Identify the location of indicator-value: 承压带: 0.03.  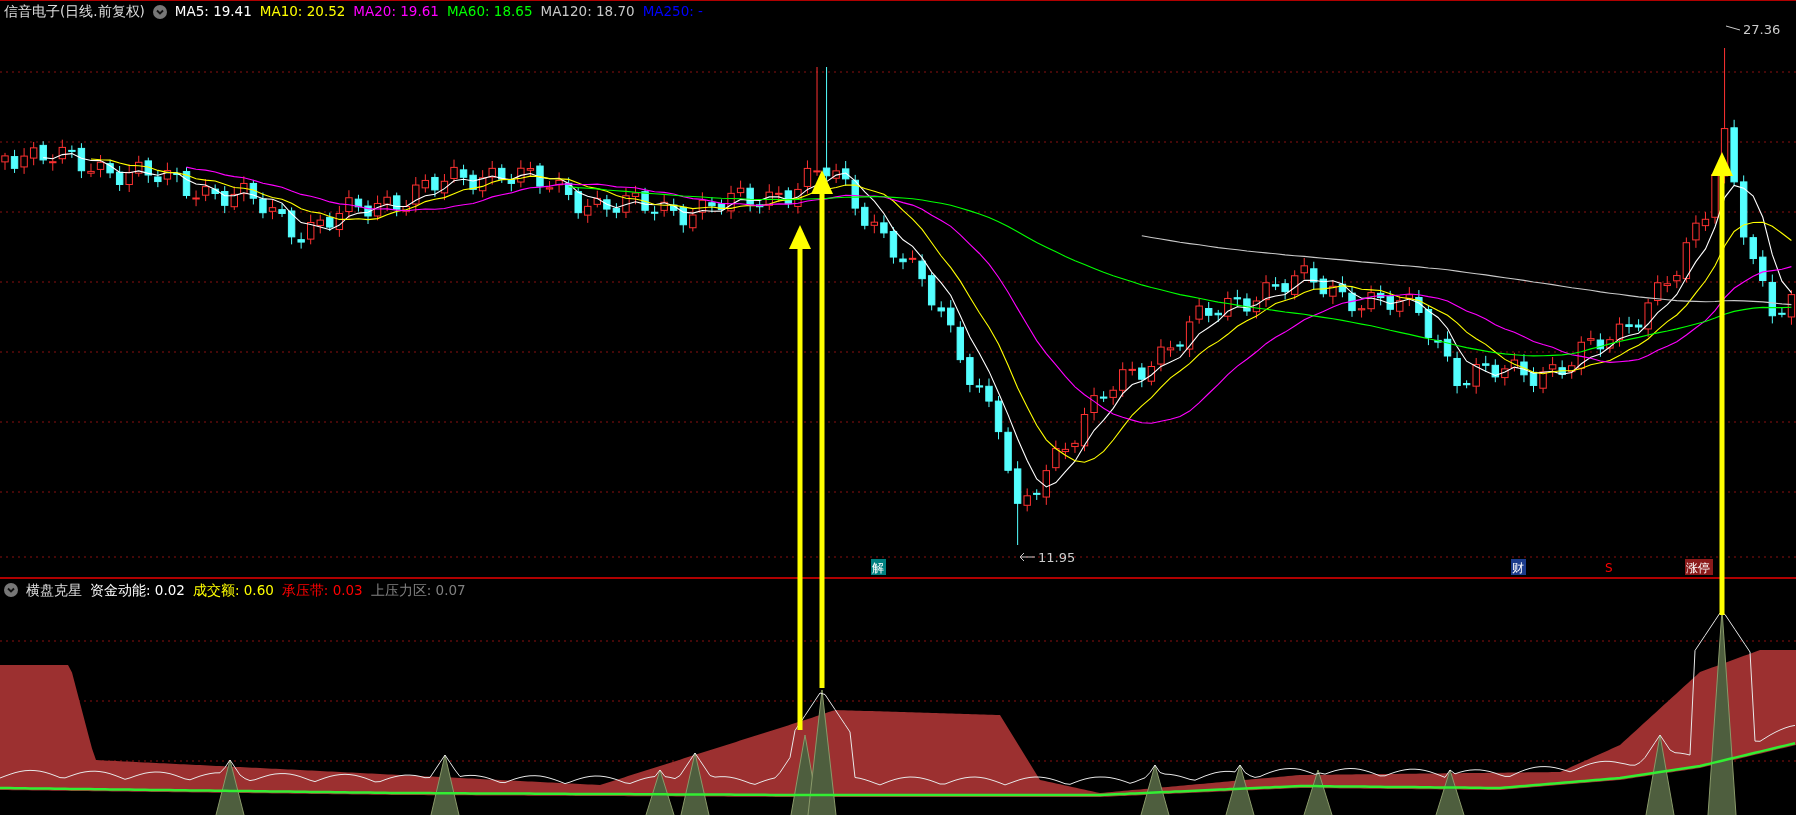
(322, 590).